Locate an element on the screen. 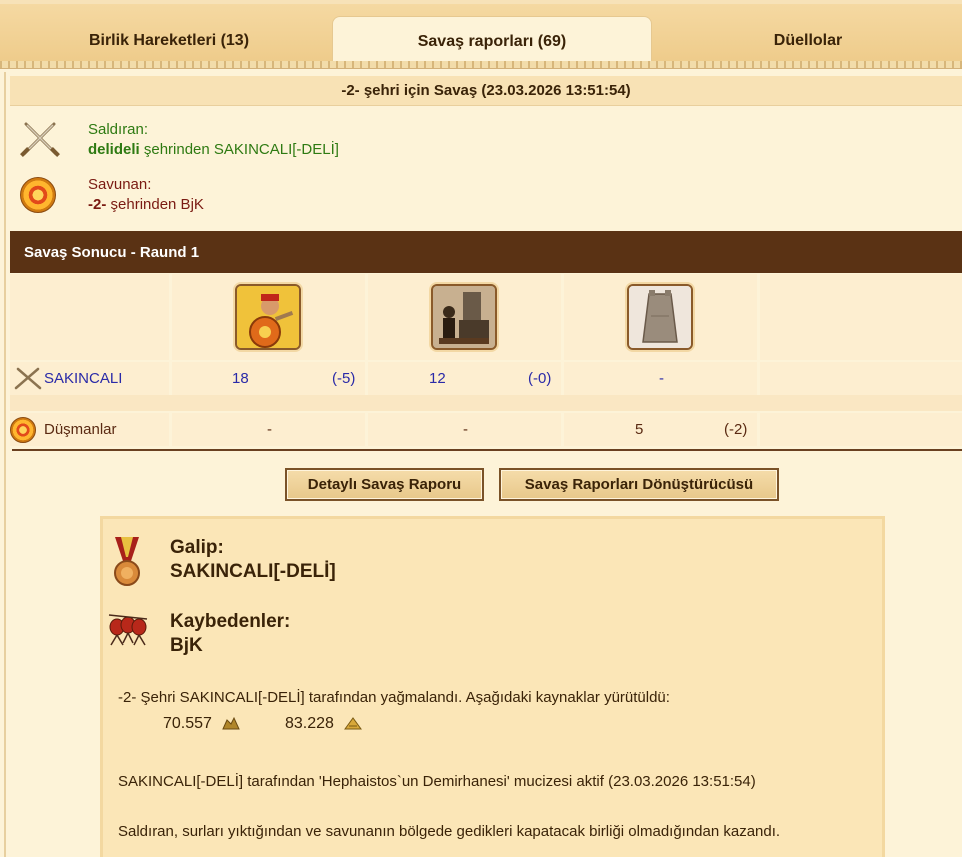  tab-duels: Düellolar is located at coordinates (808, 41).